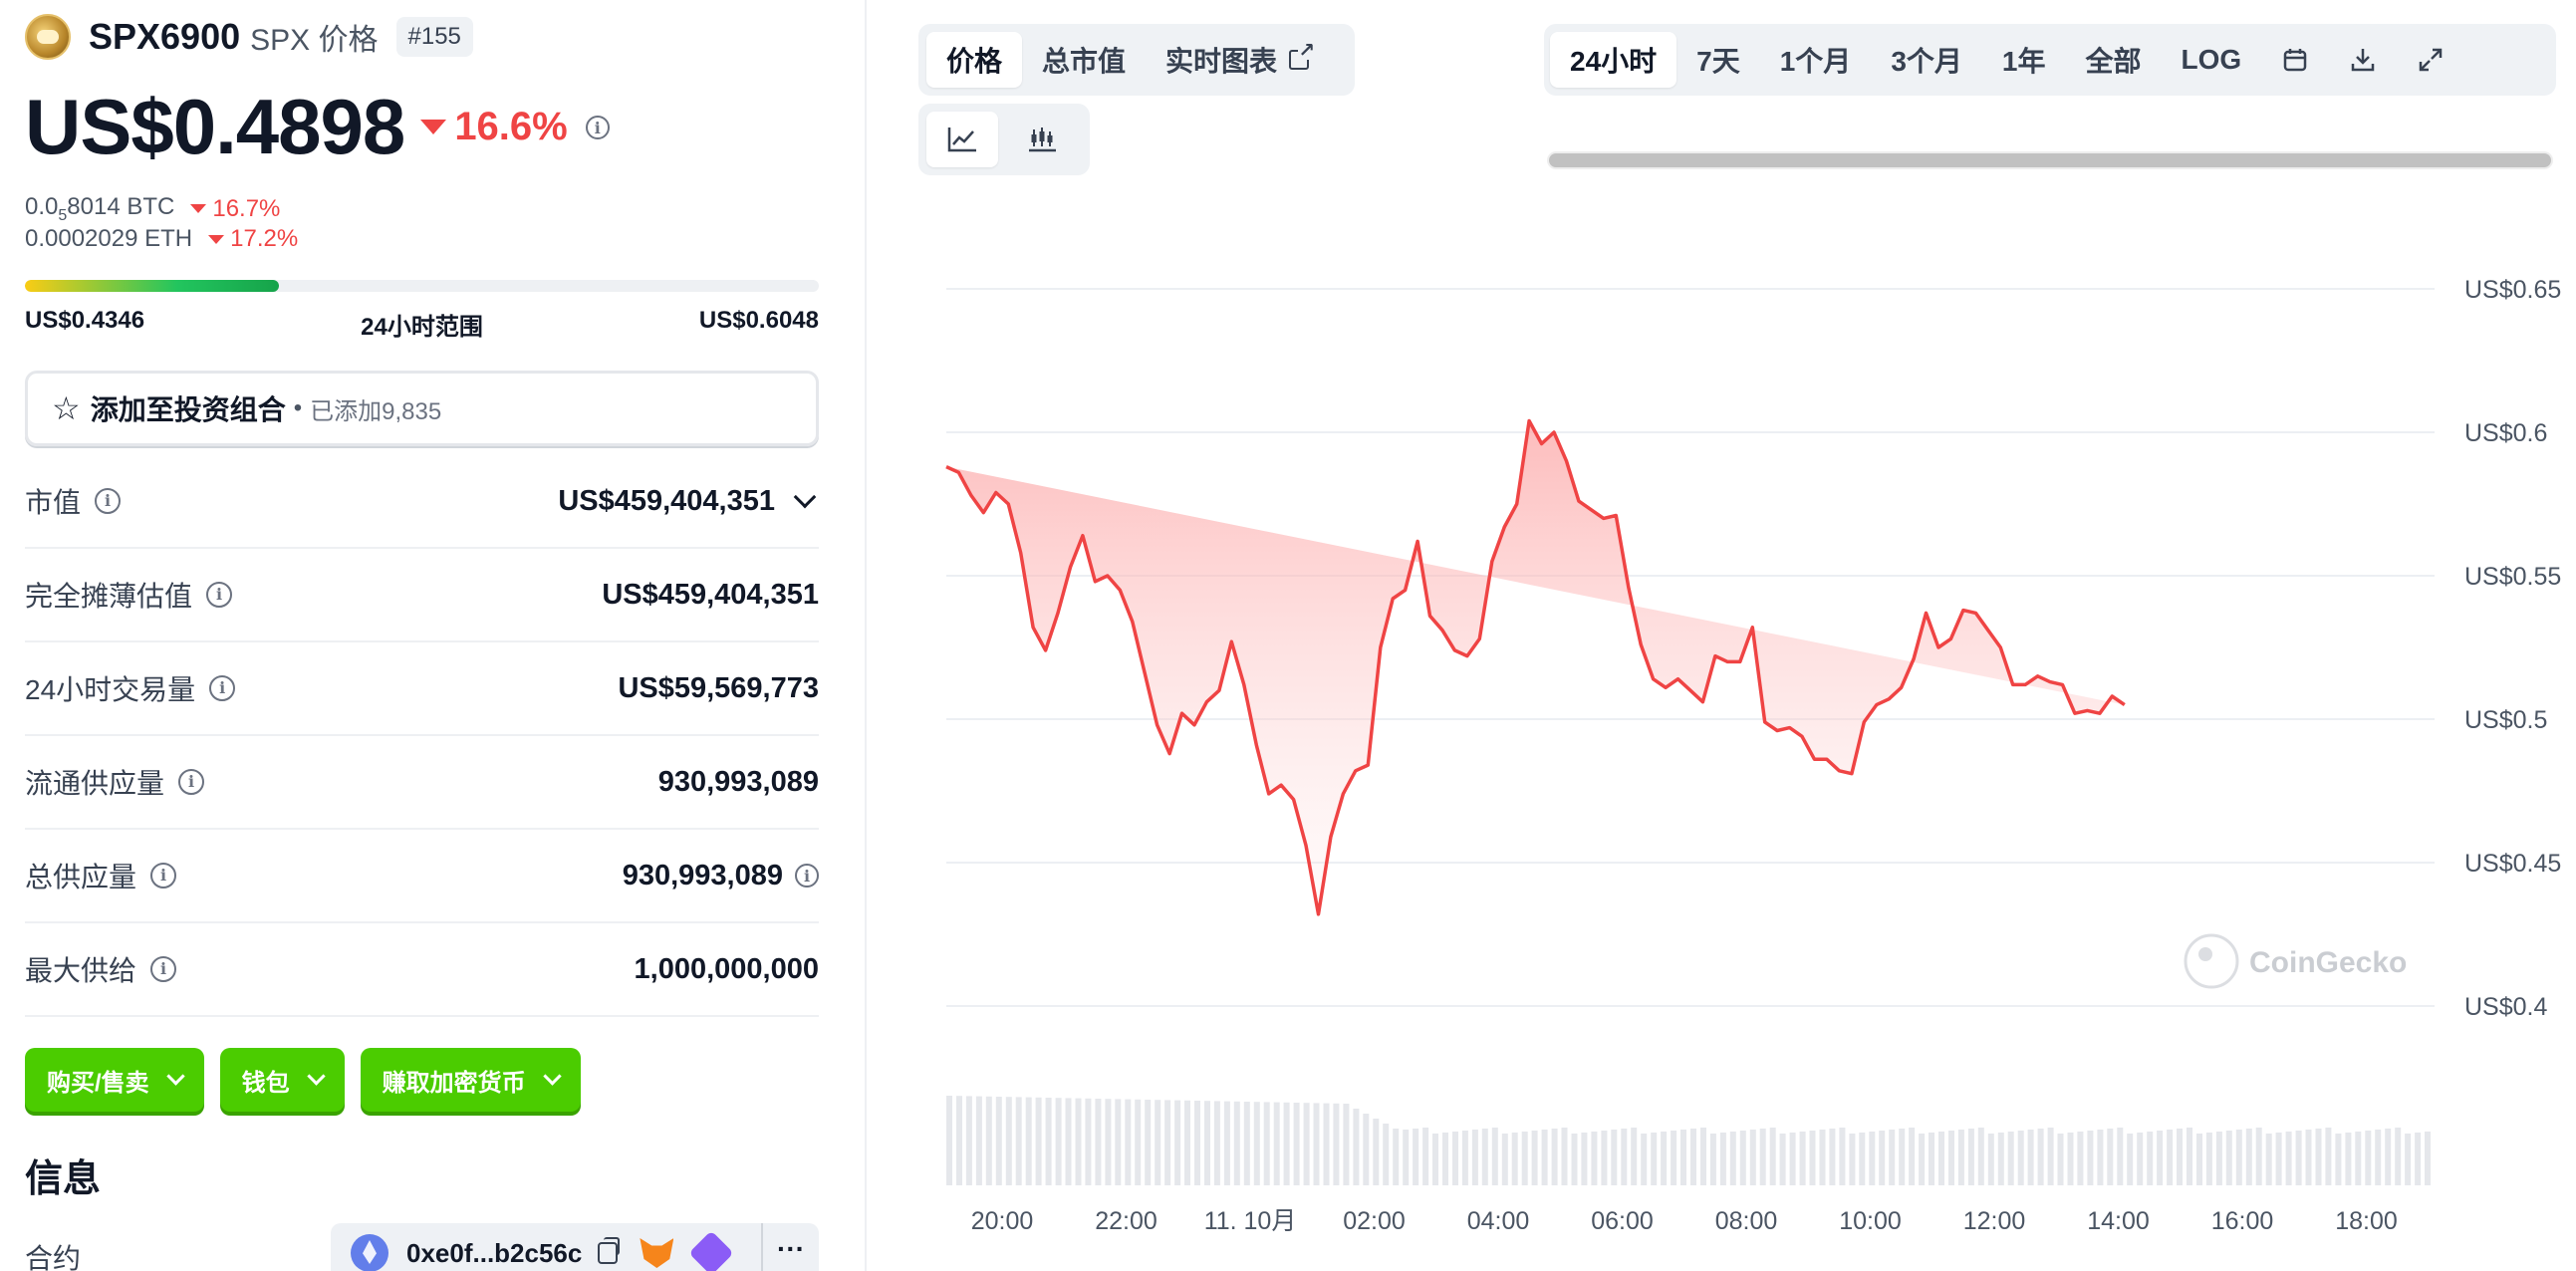 The width and height of the screenshot is (2576, 1271). What do you see at coordinates (2512, 290) in the screenshot?
I see `y-tick-label: US$0.65` at bounding box center [2512, 290].